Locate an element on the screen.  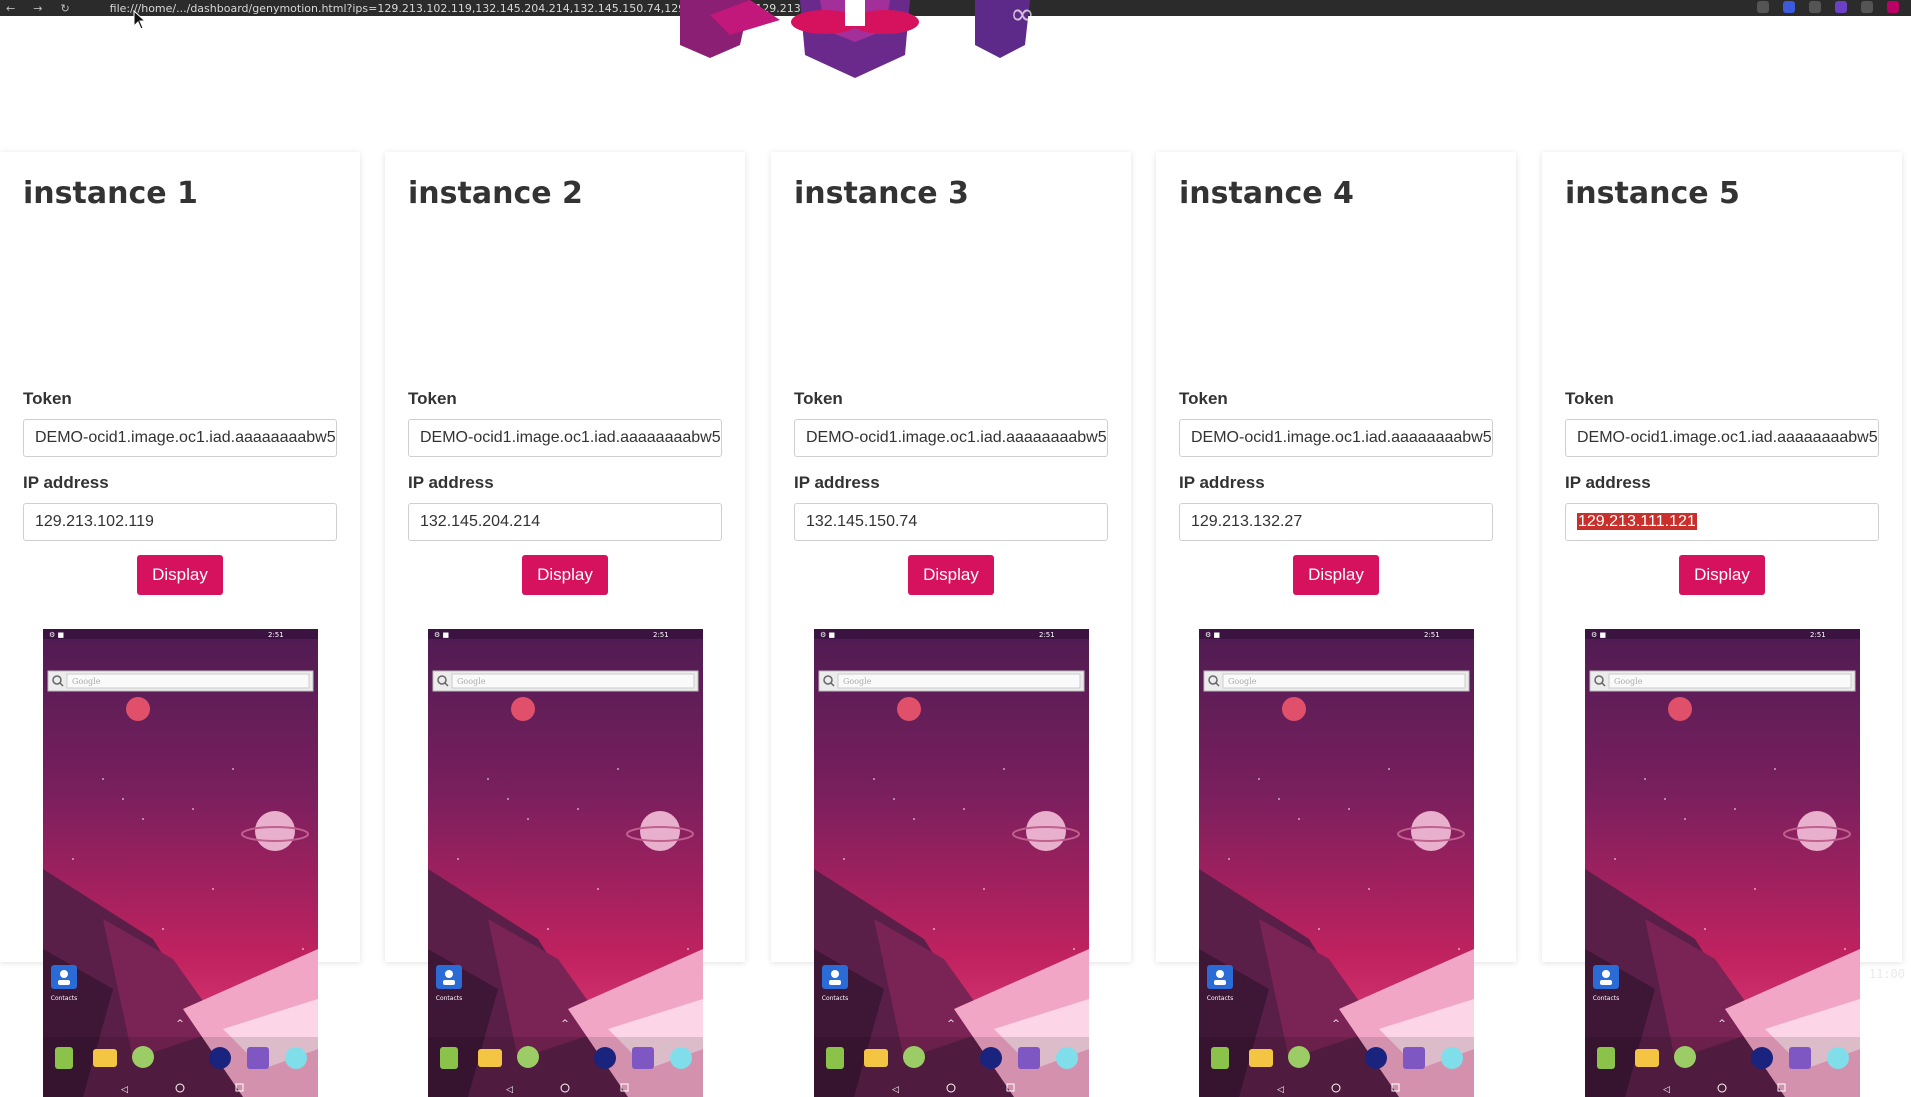
ip-address-input: 129.213.111.121 is located at coordinates (1722, 522).